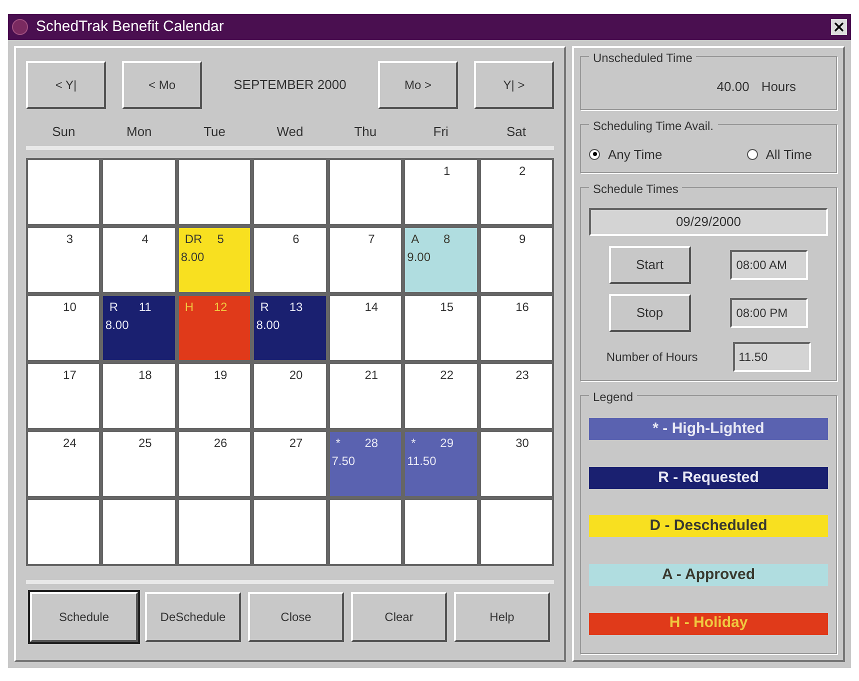 The image size is (859, 681). What do you see at coordinates (516, 464) in the screenshot?
I see `day-cell: 30` at bounding box center [516, 464].